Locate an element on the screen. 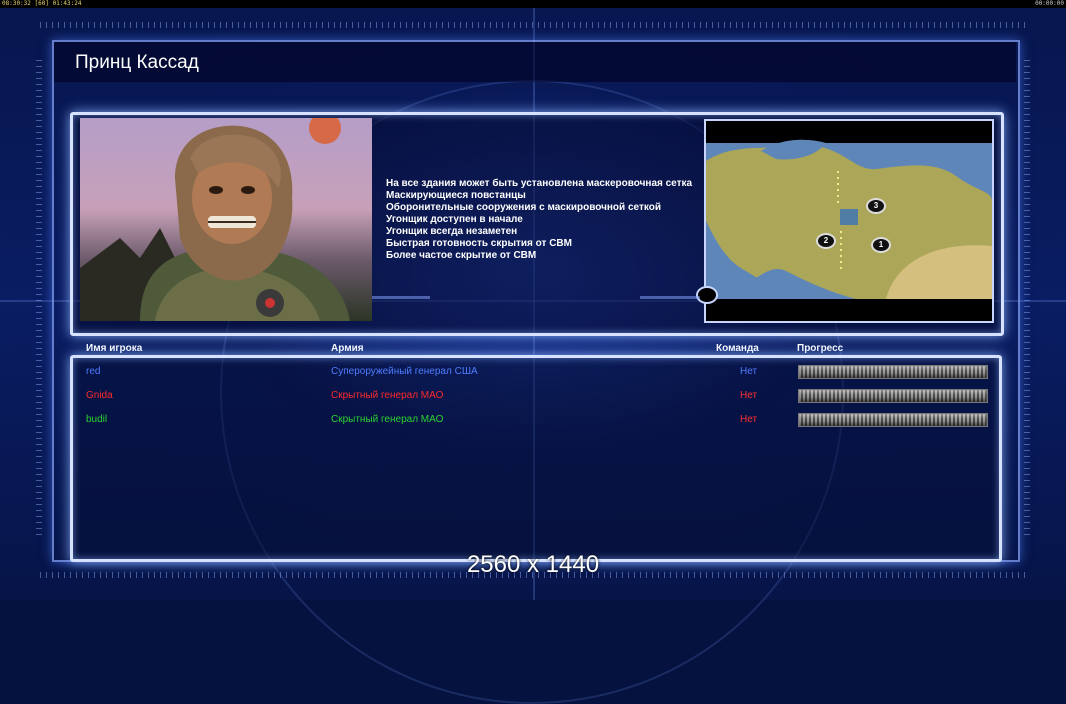 The height and width of the screenshot is (704, 1066). left-ruler is located at coordinates (39, 300).